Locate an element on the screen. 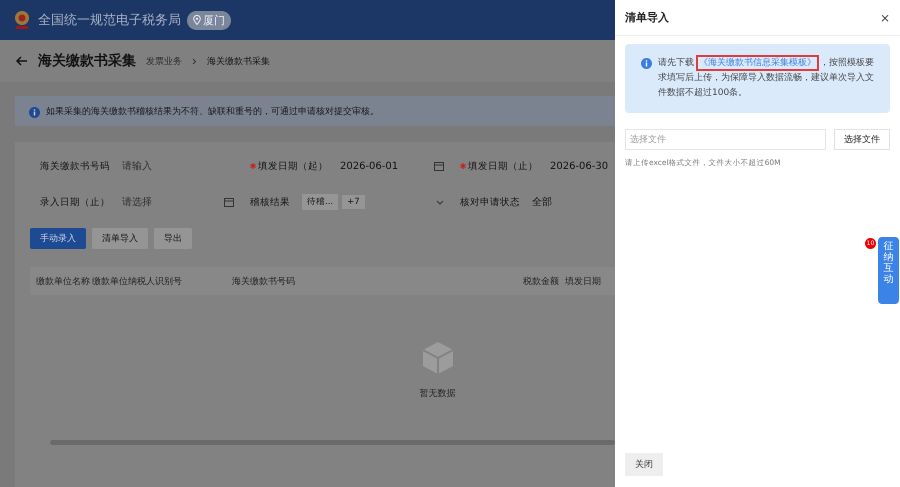  action-button: 清单导入 is located at coordinates (120, 238).